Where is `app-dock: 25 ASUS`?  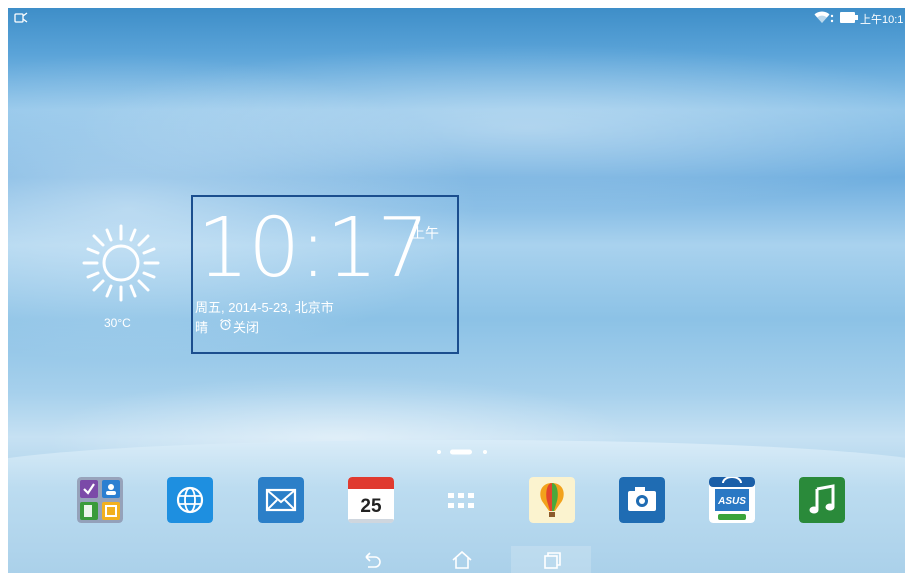 app-dock: 25 ASUS is located at coordinates (456, 501).